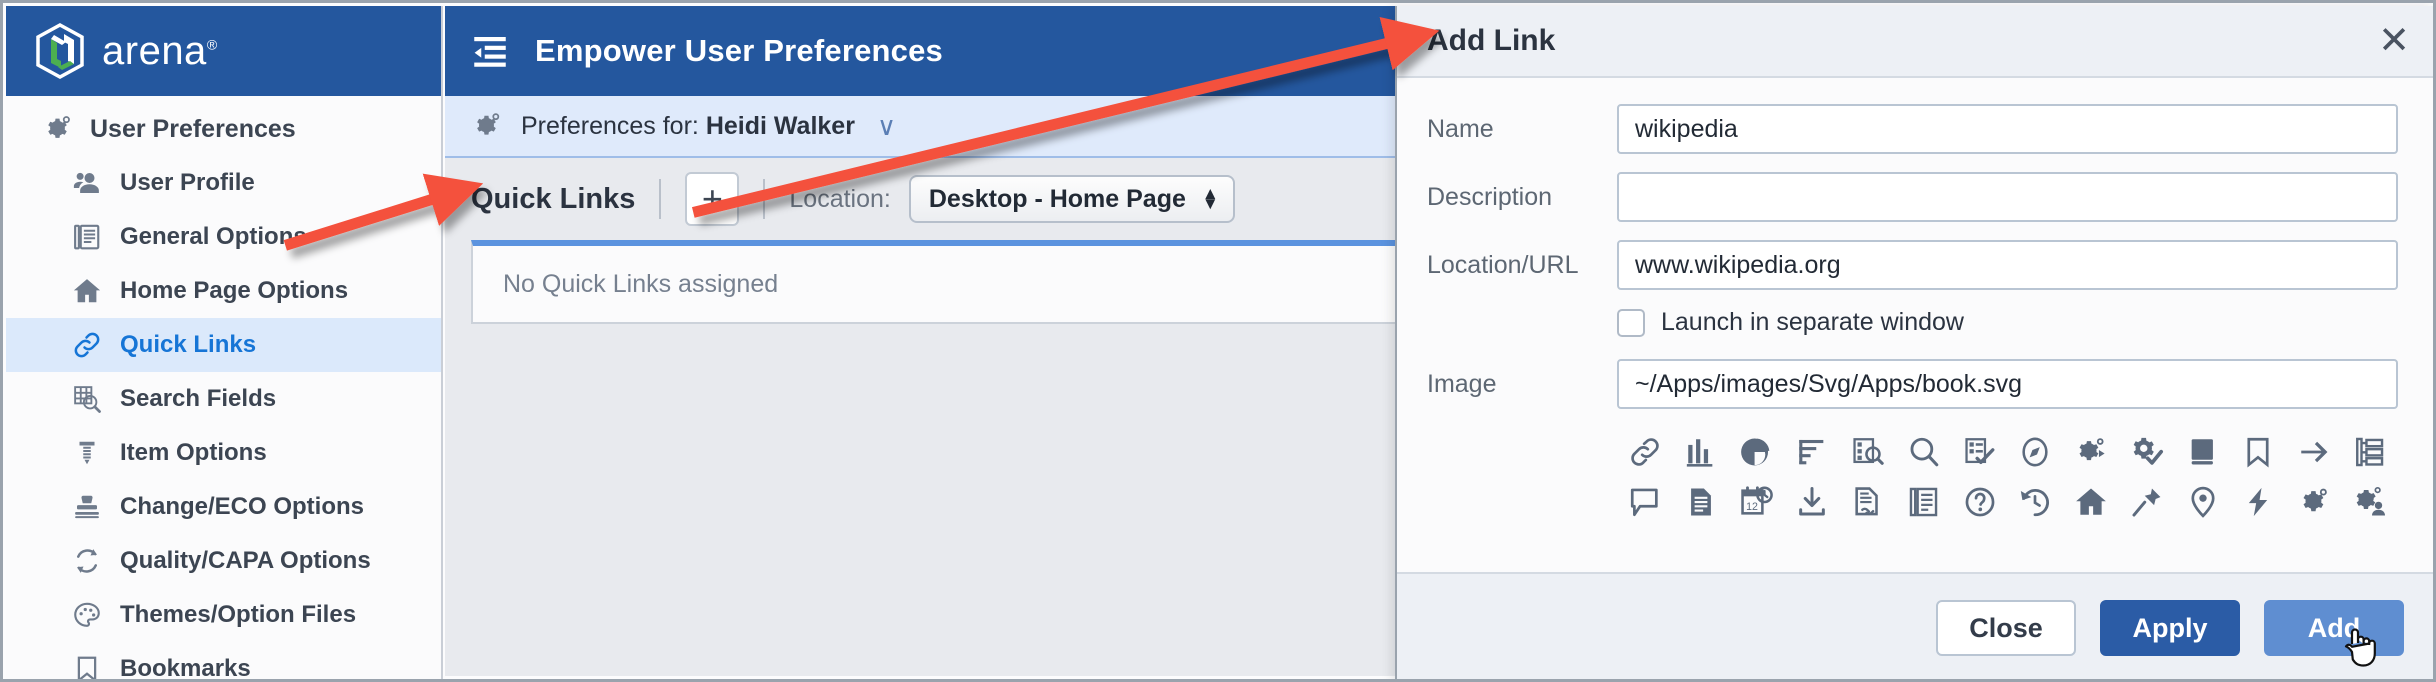 The image size is (2436, 682). I want to click on preferences-for-text: Preferences for: Heidi Walker, so click(688, 126).